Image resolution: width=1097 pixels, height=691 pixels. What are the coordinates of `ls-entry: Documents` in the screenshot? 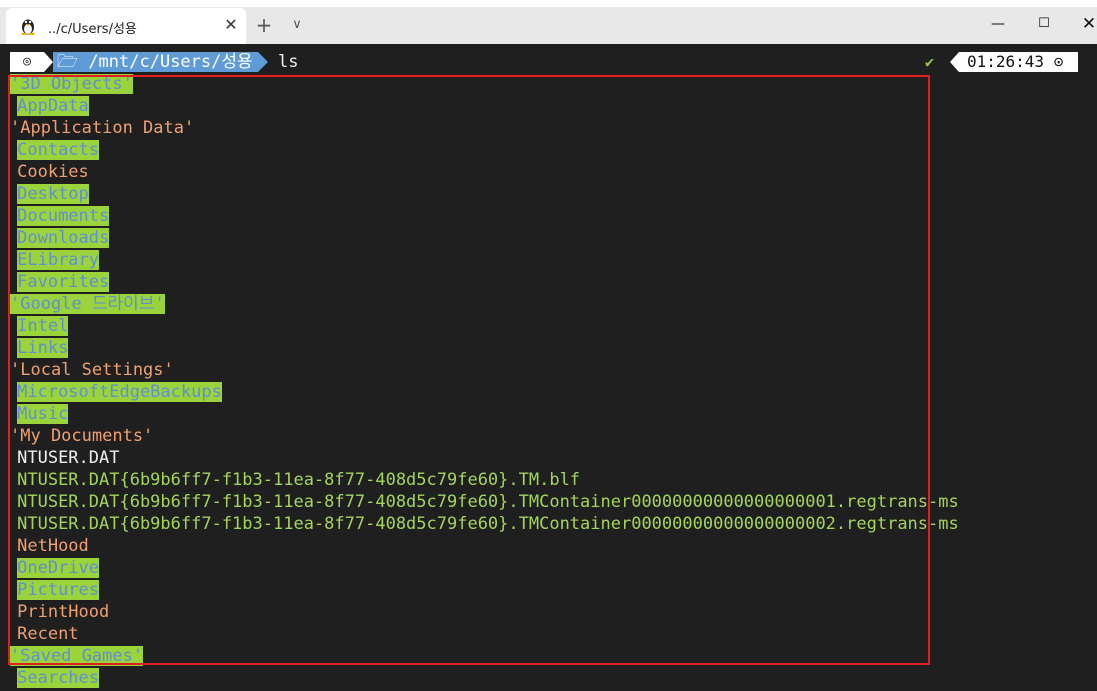 It's located at (63, 216).